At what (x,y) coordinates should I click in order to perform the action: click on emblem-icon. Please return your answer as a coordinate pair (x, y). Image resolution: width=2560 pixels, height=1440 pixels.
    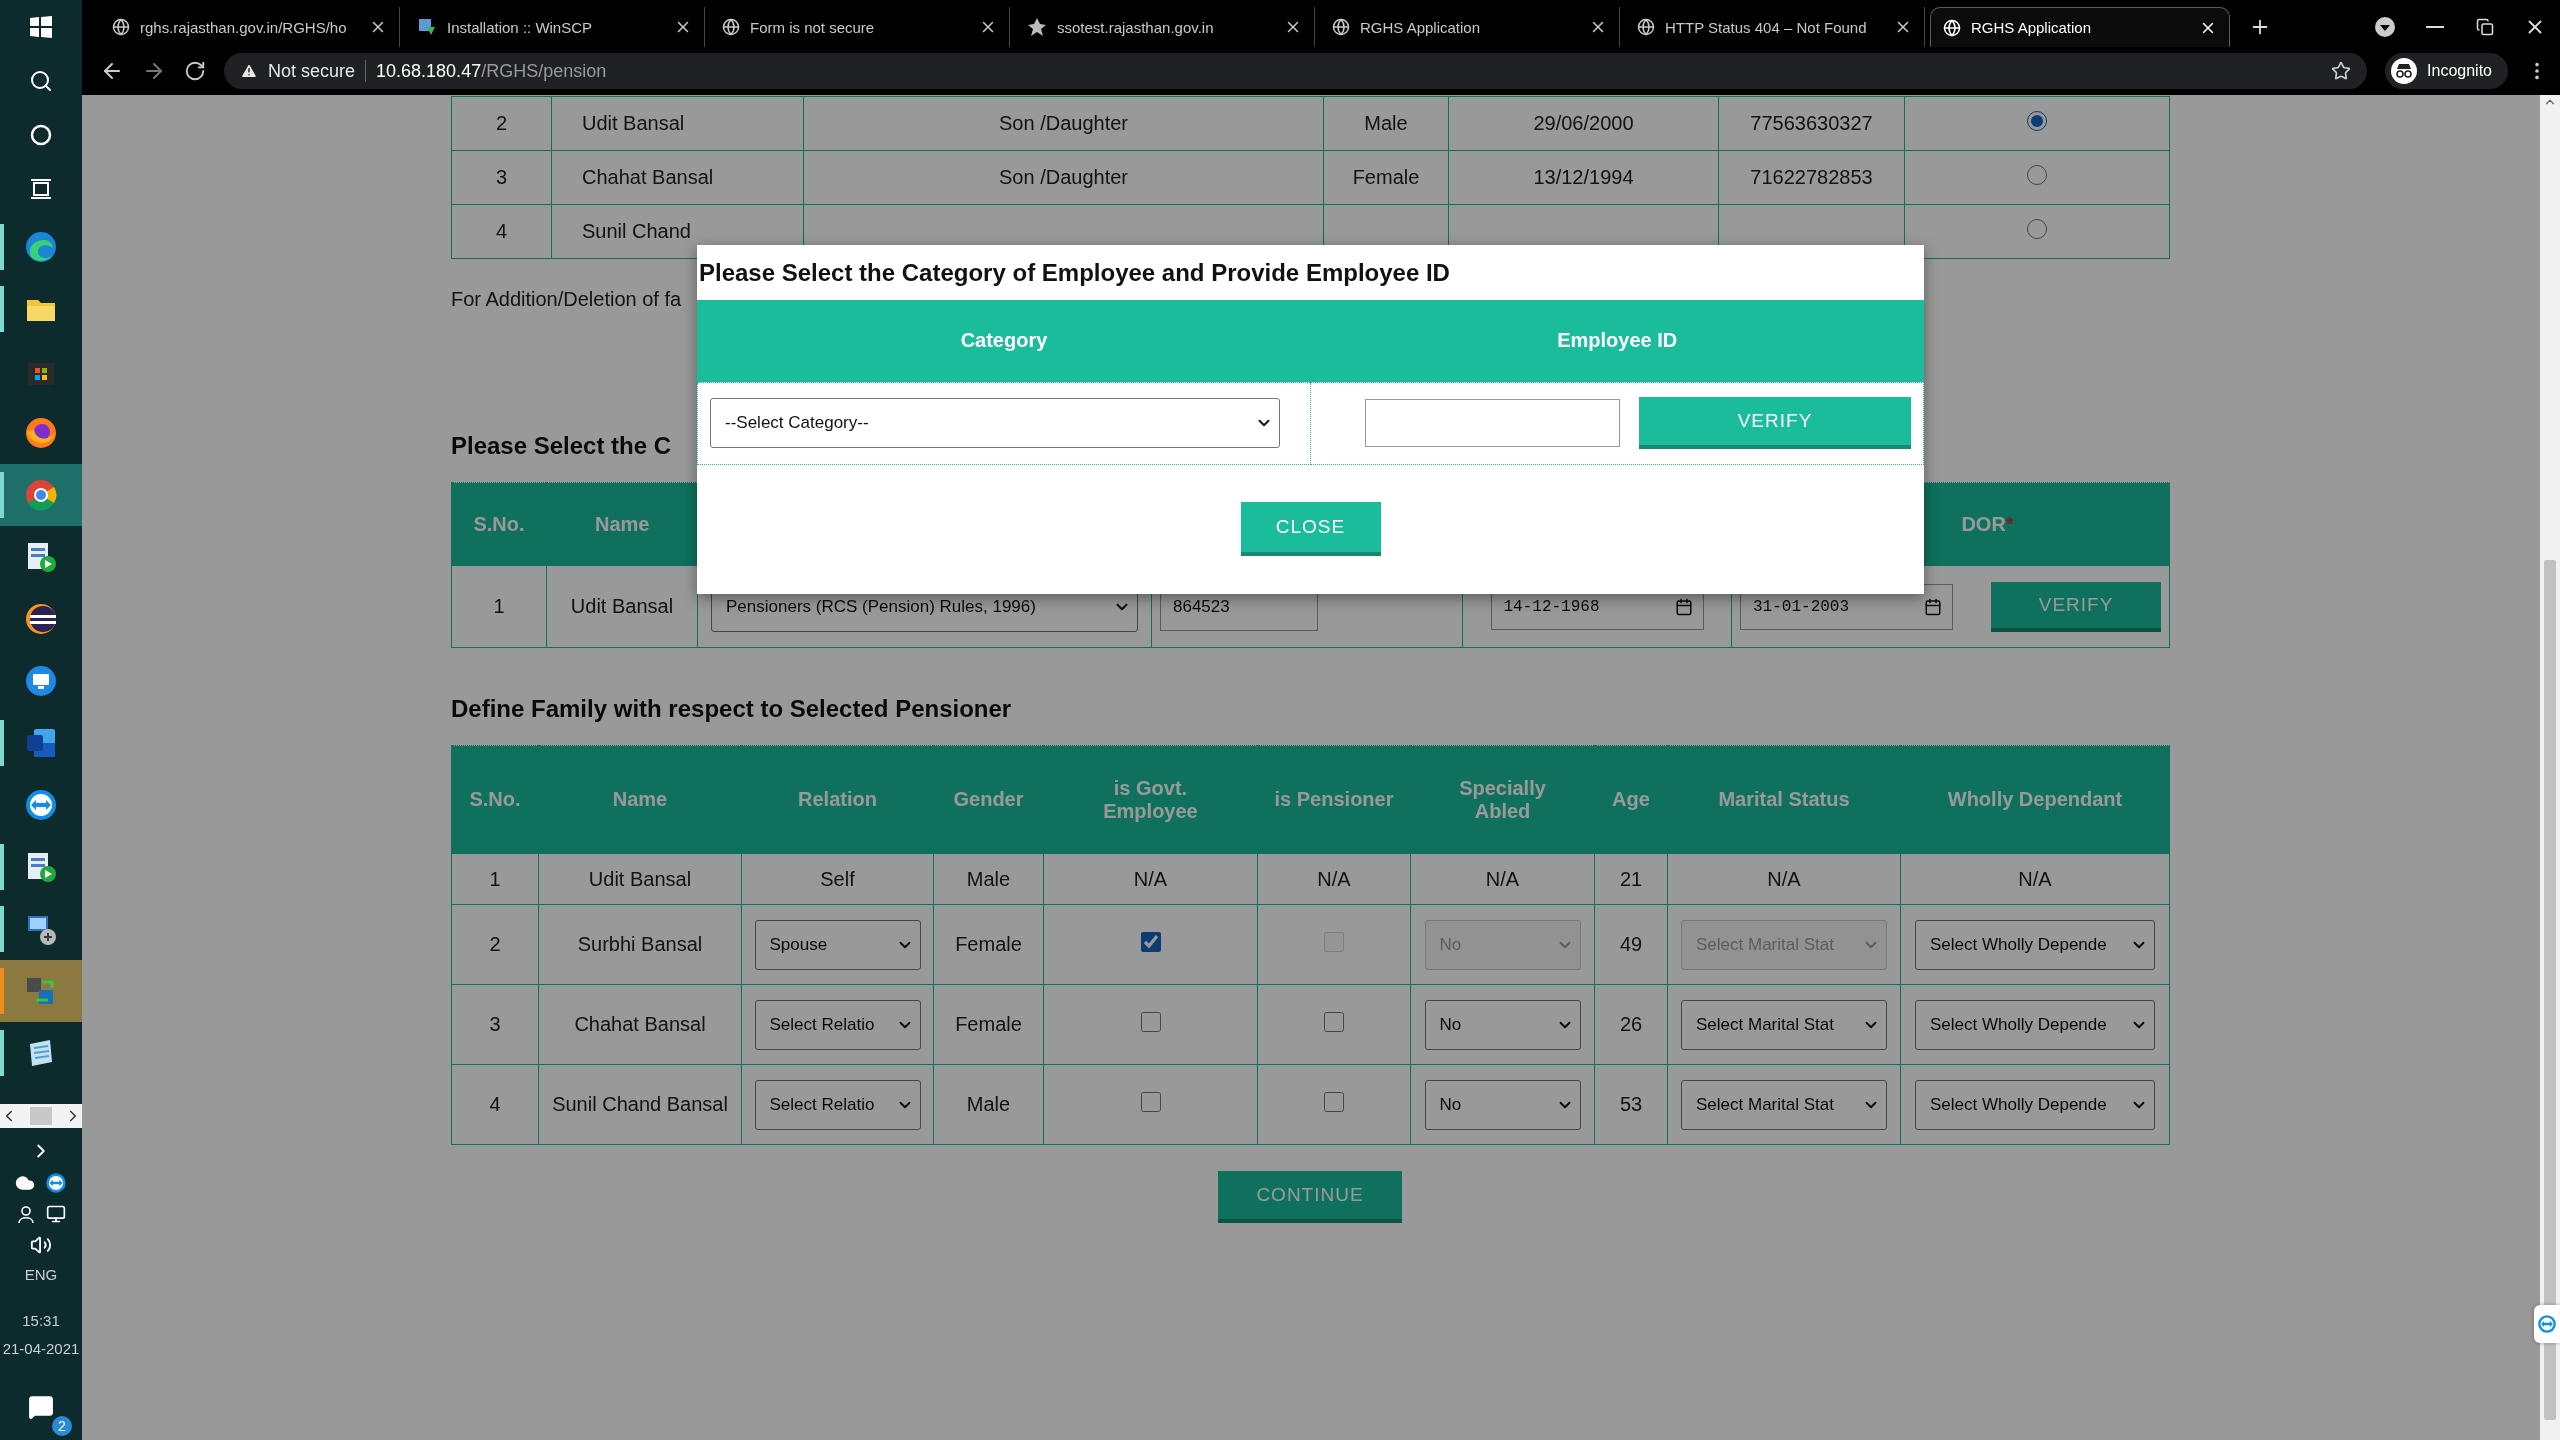
    Looking at the image, I should click on (1037, 27).